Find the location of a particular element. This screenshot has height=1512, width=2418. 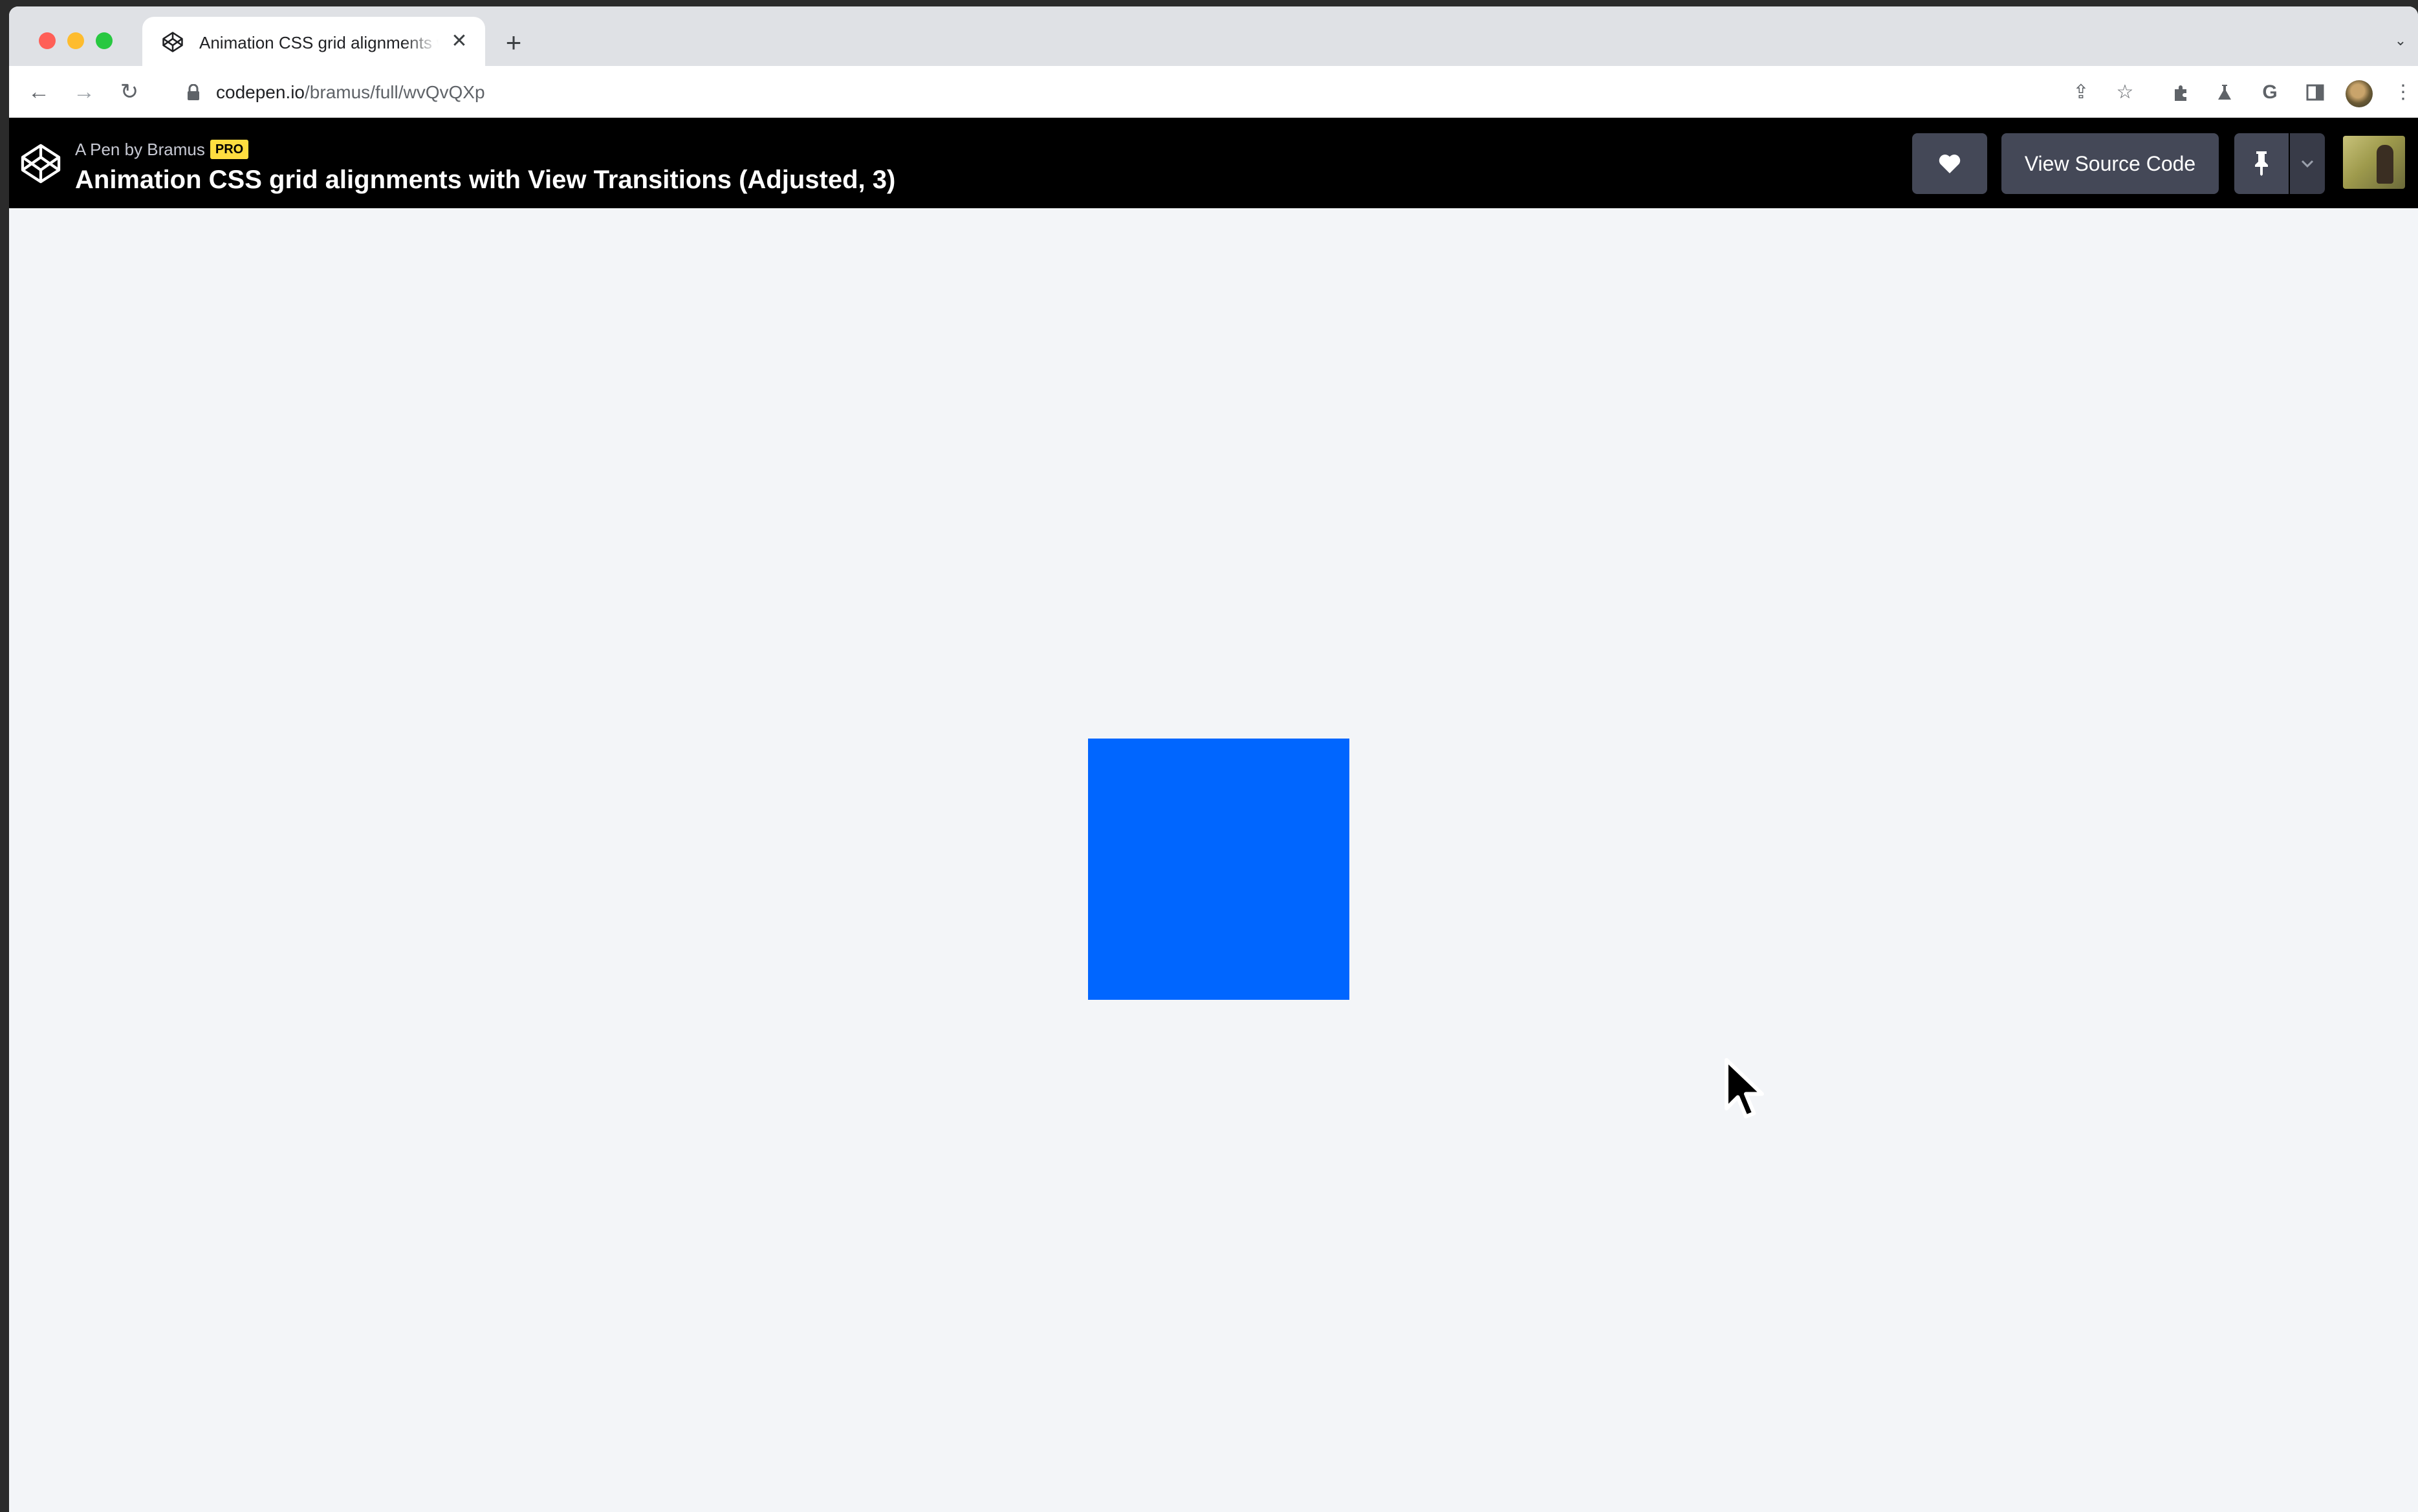

window-close-button is located at coordinates (47, 40).